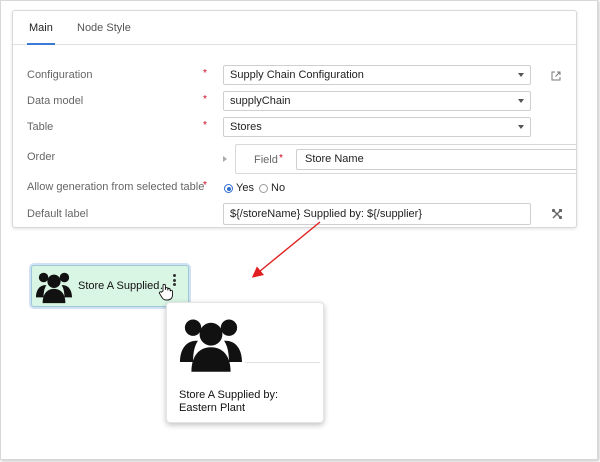  What do you see at coordinates (40, 127) in the screenshot?
I see `table-label: Table` at bounding box center [40, 127].